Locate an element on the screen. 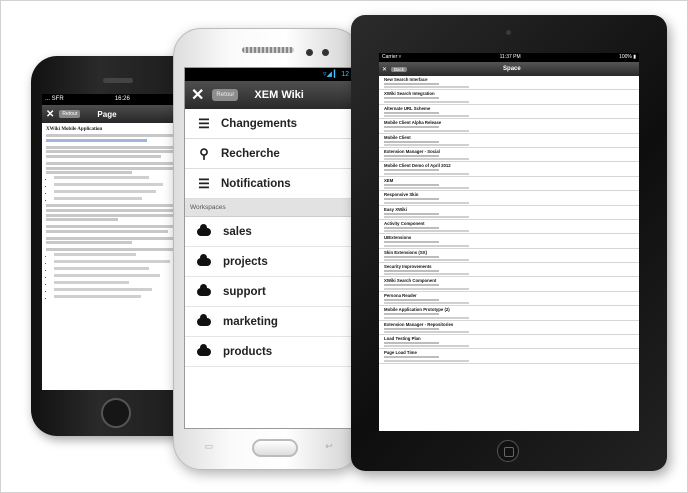  iphone-home-button is located at coordinates (116, 413).